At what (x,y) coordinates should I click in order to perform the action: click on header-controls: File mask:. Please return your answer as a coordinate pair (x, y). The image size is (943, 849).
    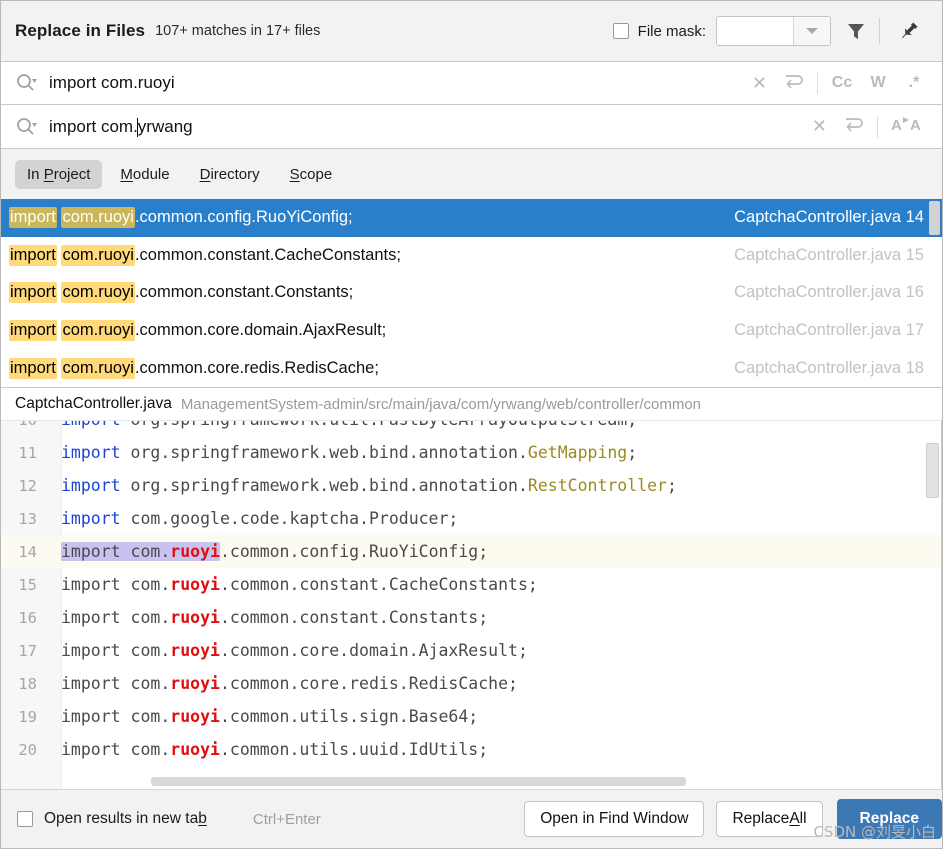
    Looking at the image, I should click on (770, 31).